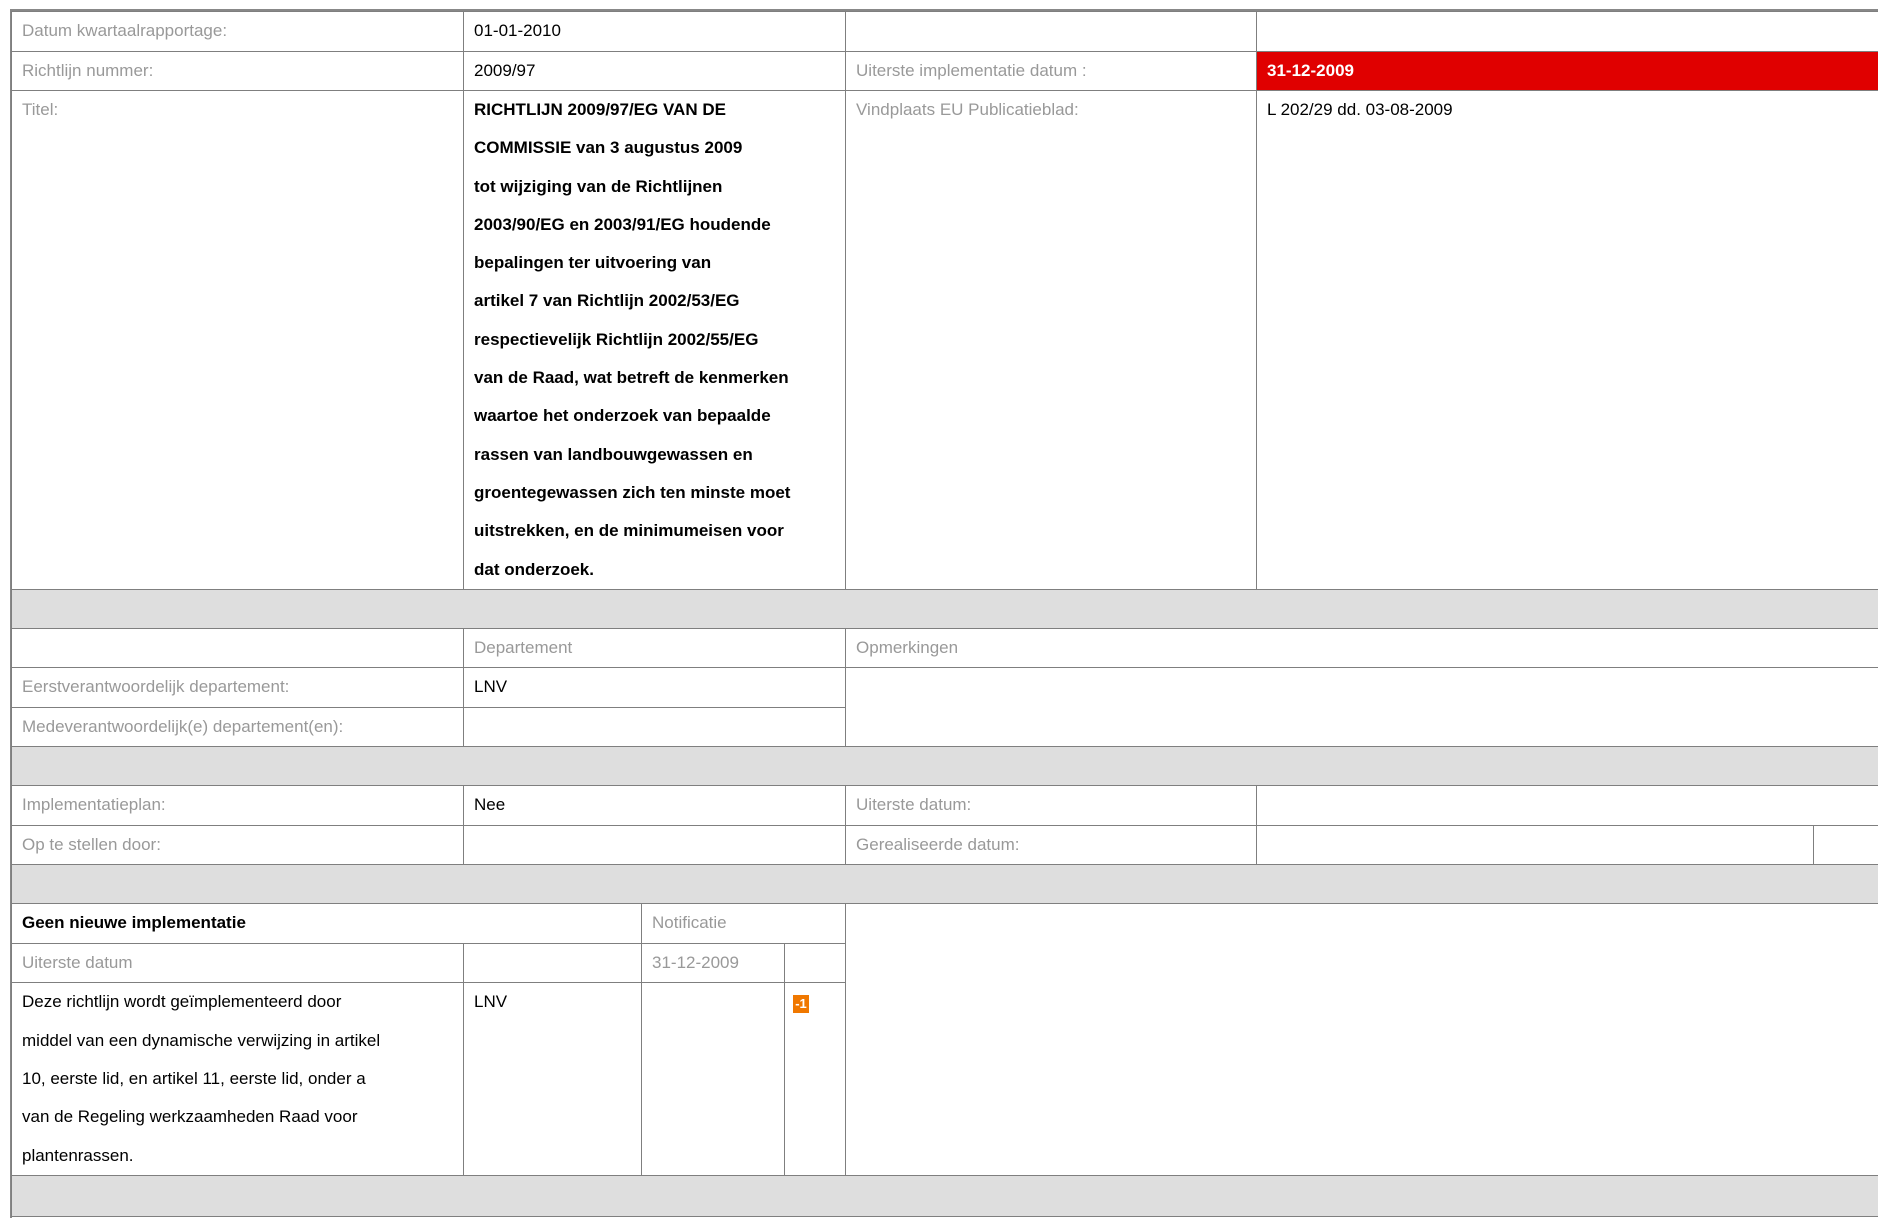 The height and width of the screenshot is (1218, 1878). I want to click on impl-department: LNV, so click(552, 1079).